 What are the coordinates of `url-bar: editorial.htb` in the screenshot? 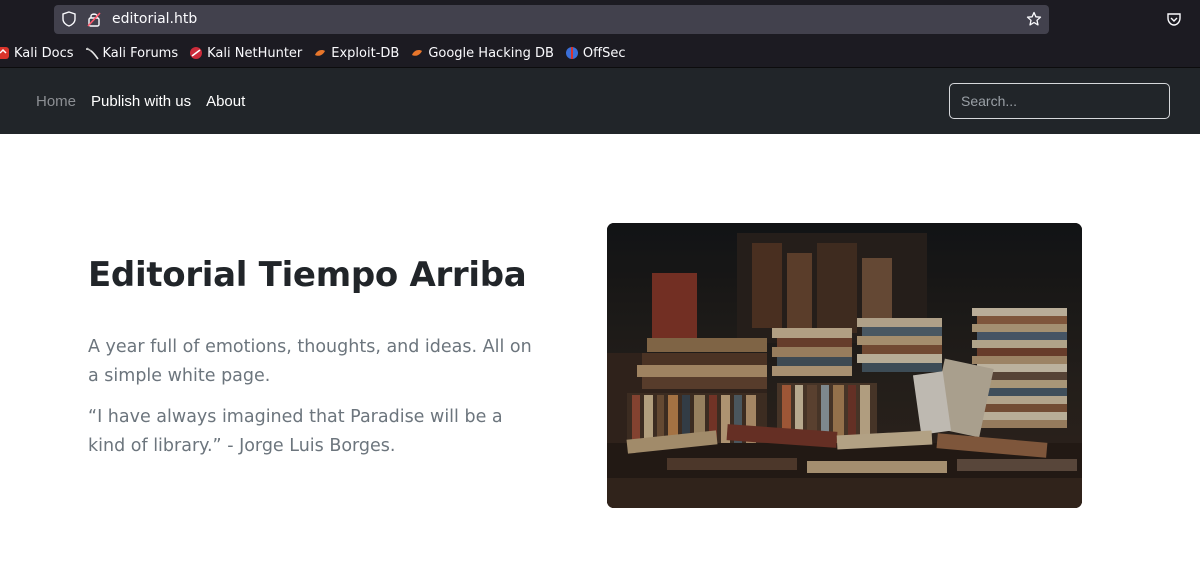 It's located at (551, 19).